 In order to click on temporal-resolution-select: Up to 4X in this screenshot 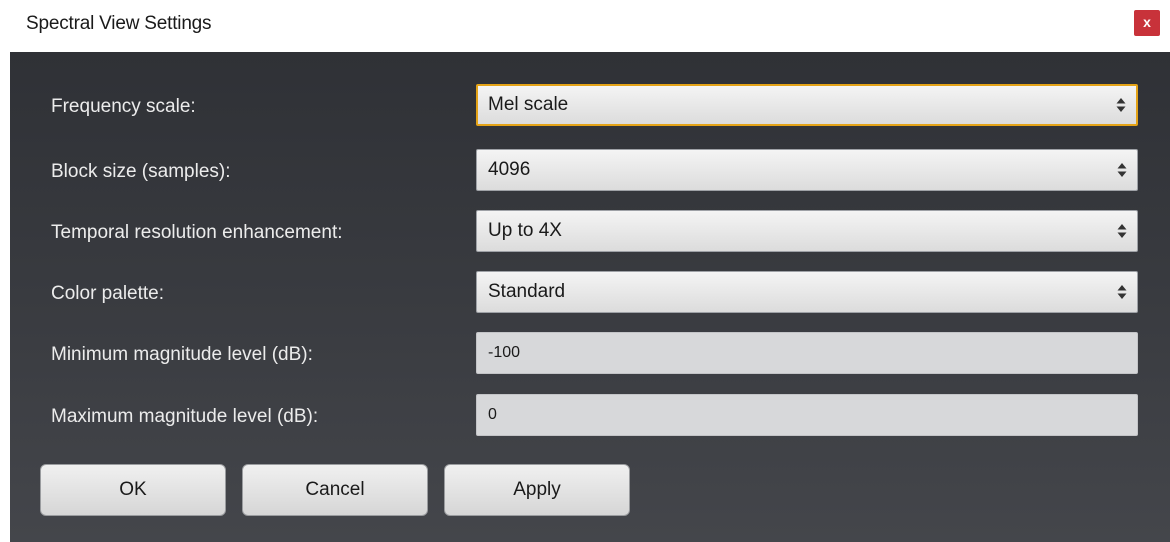, I will do `click(807, 231)`.